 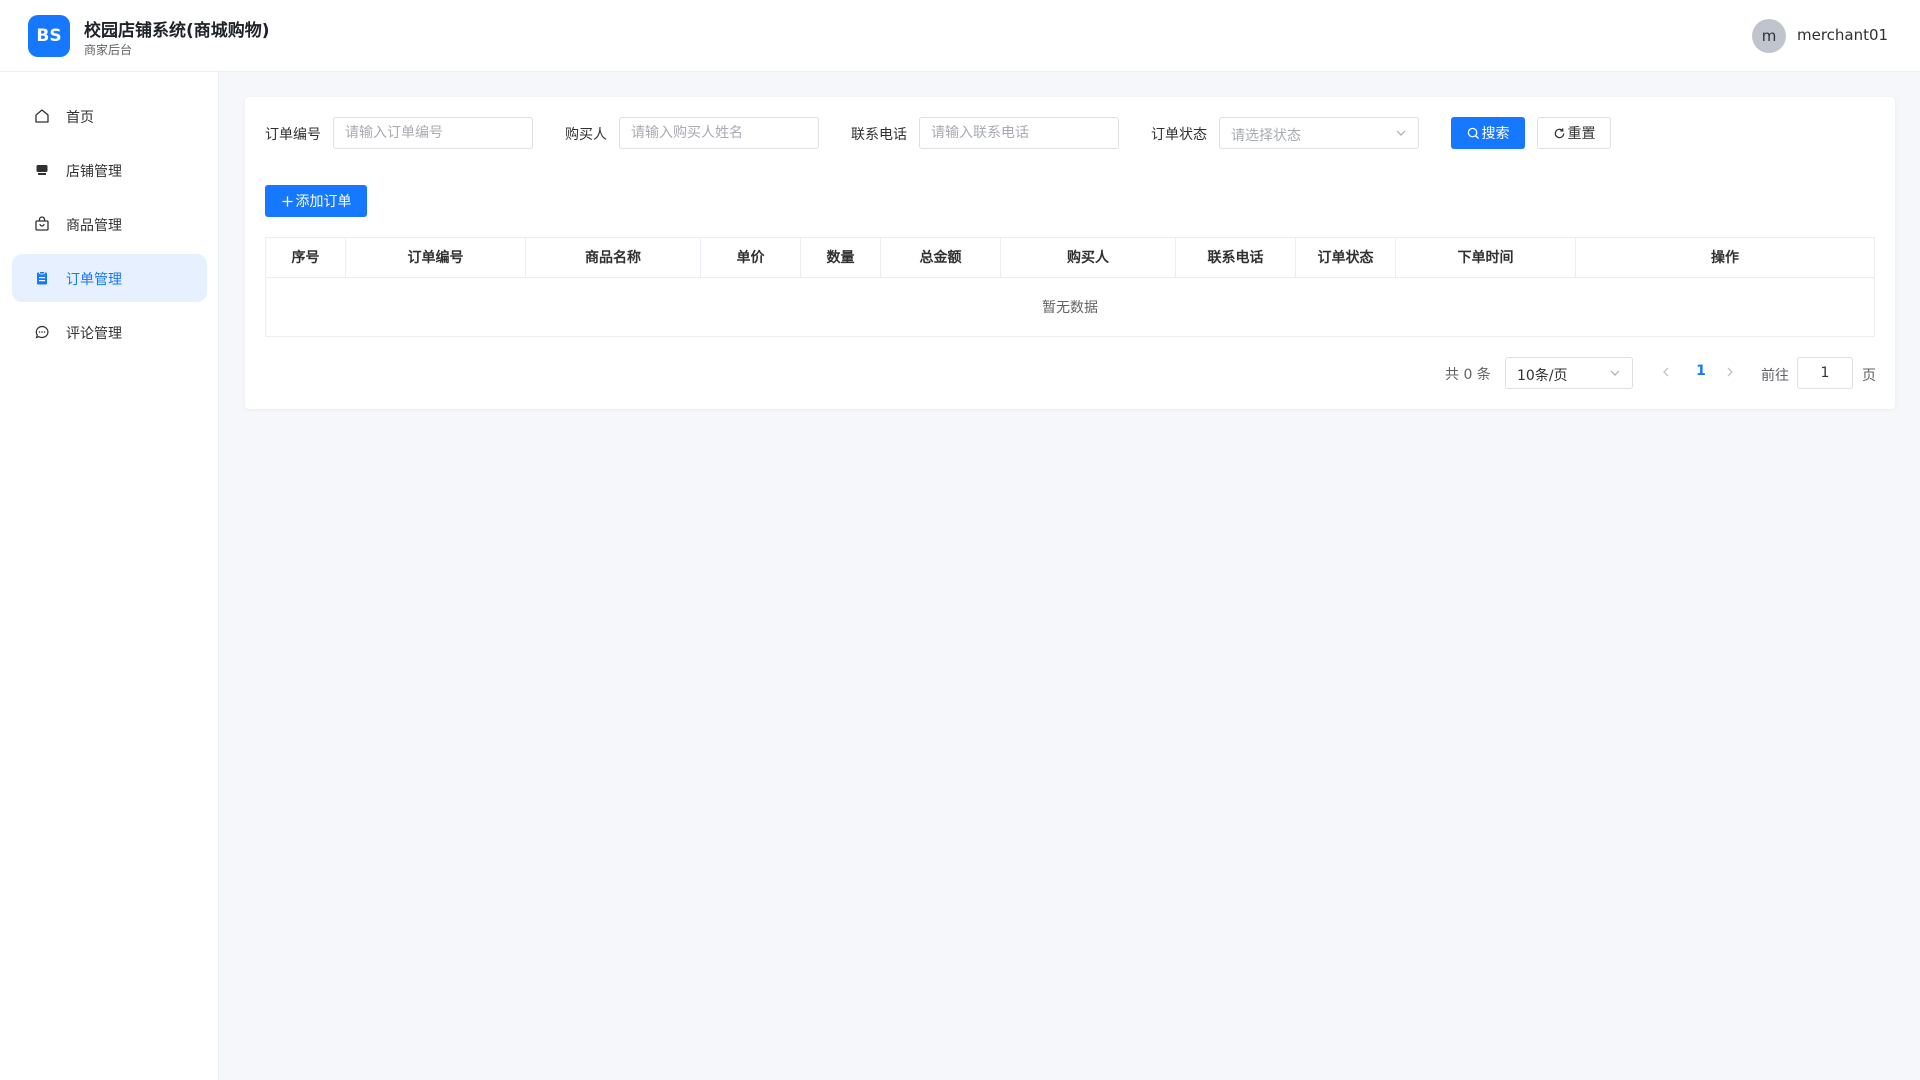 I want to click on column-header: 联系电话, so click(x=1236, y=258).